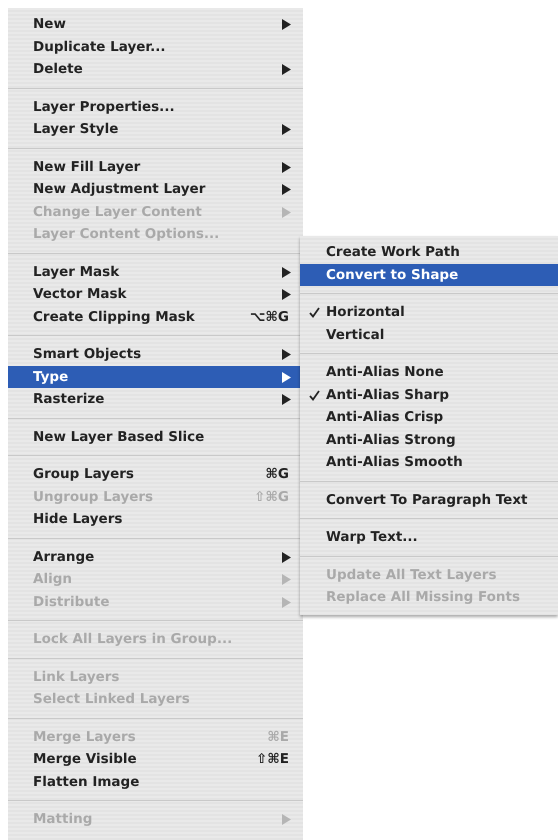 This screenshot has height=840, width=558. What do you see at coordinates (155, 24) in the screenshot?
I see `menu-item: New` at bounding box center [155, 24].